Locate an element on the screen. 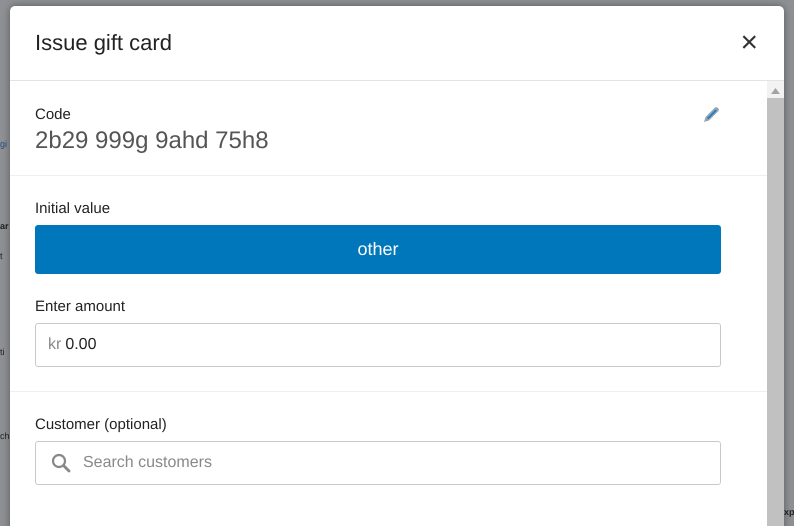  search-icon is located at coordinates (61, 463).